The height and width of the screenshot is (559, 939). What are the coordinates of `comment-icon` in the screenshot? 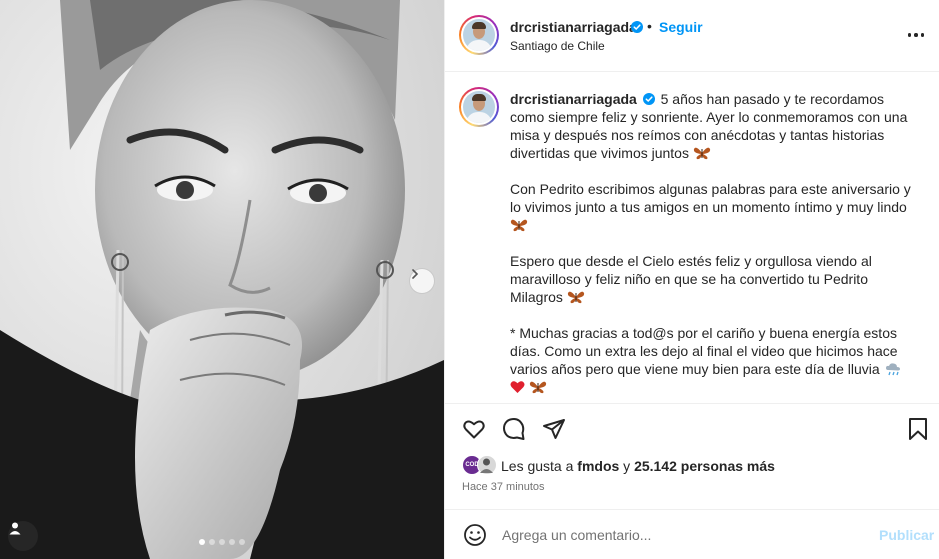 It's located at (514, 429).